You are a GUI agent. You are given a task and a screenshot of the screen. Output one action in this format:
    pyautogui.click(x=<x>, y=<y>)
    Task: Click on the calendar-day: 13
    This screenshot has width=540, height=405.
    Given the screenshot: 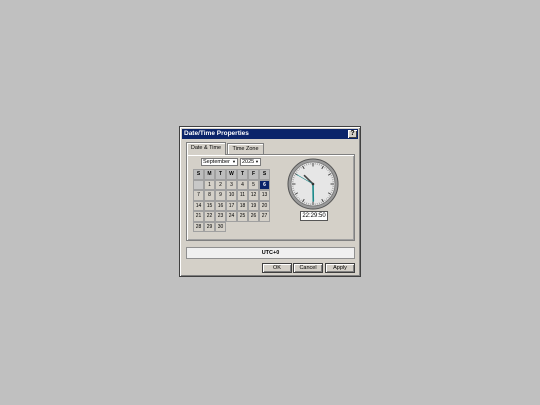 What is the action you would take?
    pyautogui.click(x=264, y=195)
    